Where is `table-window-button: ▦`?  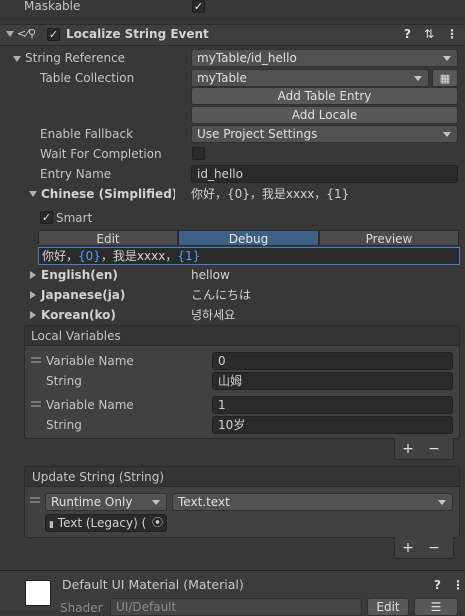 table-window-button: ▦ is located at coordinates (445, 78).